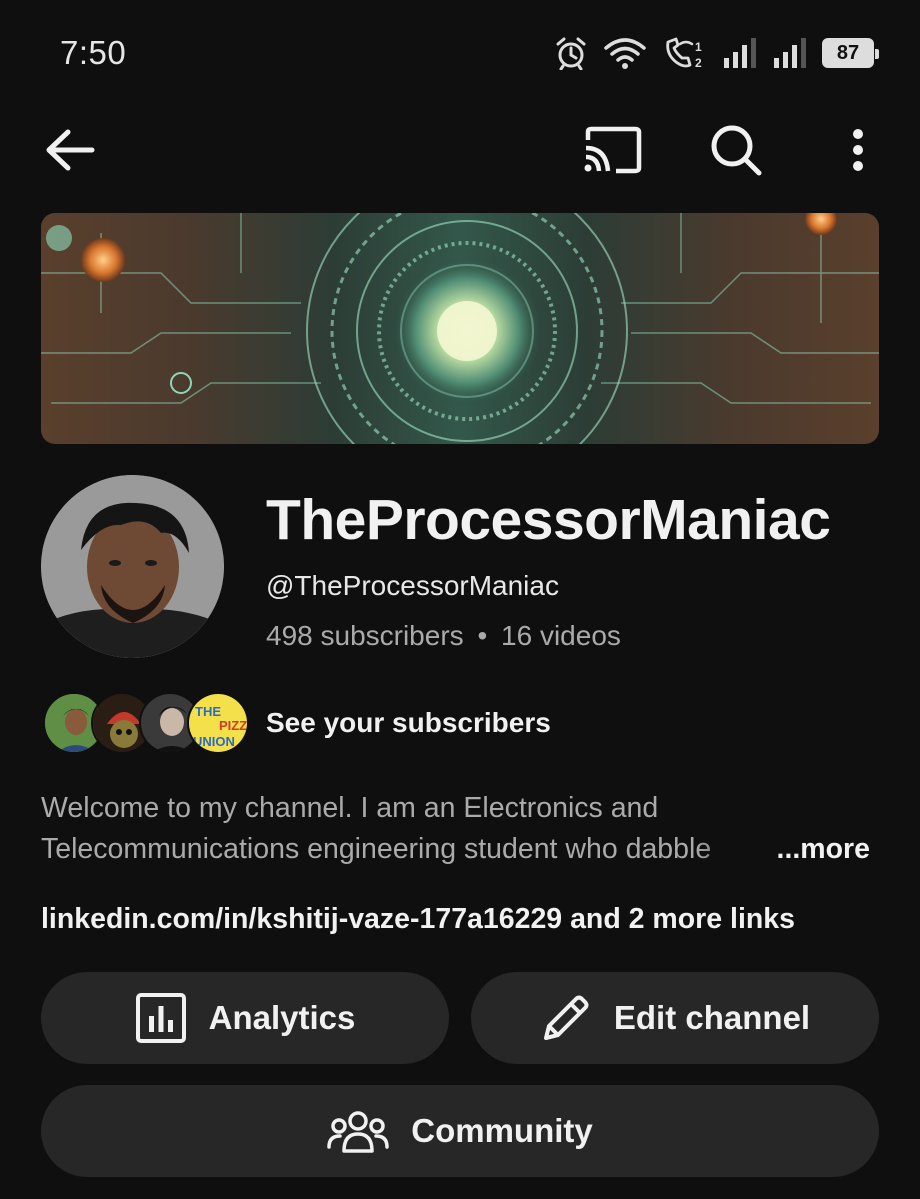  I want to click on more-options-button, so click(858, 152).